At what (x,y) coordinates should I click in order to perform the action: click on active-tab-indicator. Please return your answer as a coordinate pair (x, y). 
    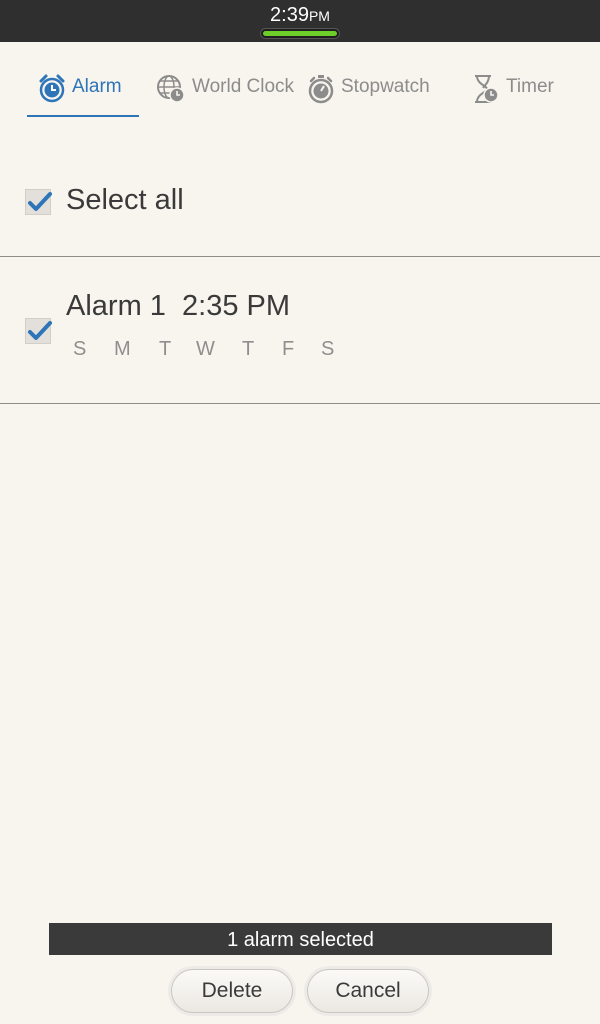
    Looking at the image, I should click on (83, 116).